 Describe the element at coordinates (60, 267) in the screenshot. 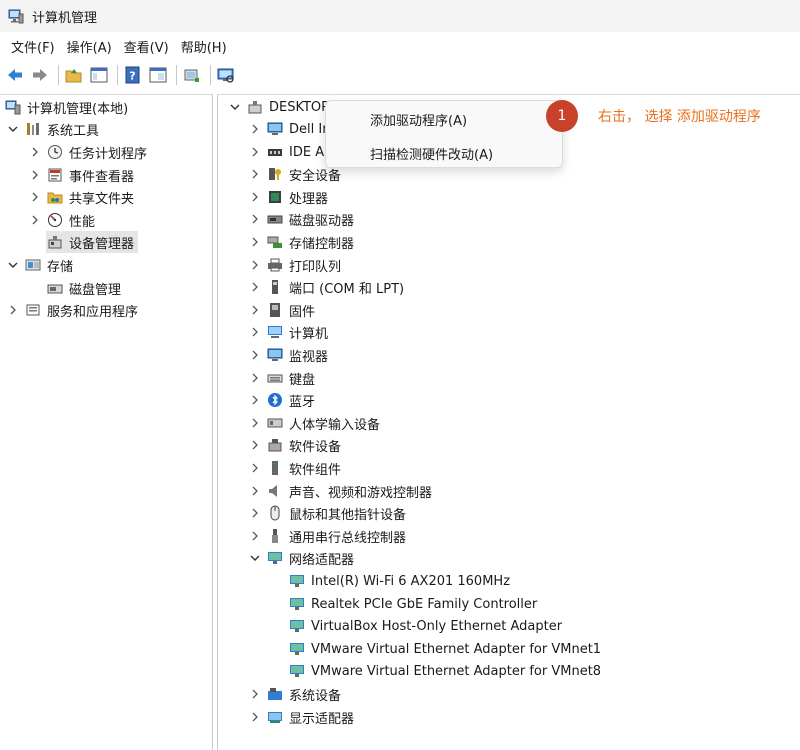

I see `tree-item-label: 存储` at that location.